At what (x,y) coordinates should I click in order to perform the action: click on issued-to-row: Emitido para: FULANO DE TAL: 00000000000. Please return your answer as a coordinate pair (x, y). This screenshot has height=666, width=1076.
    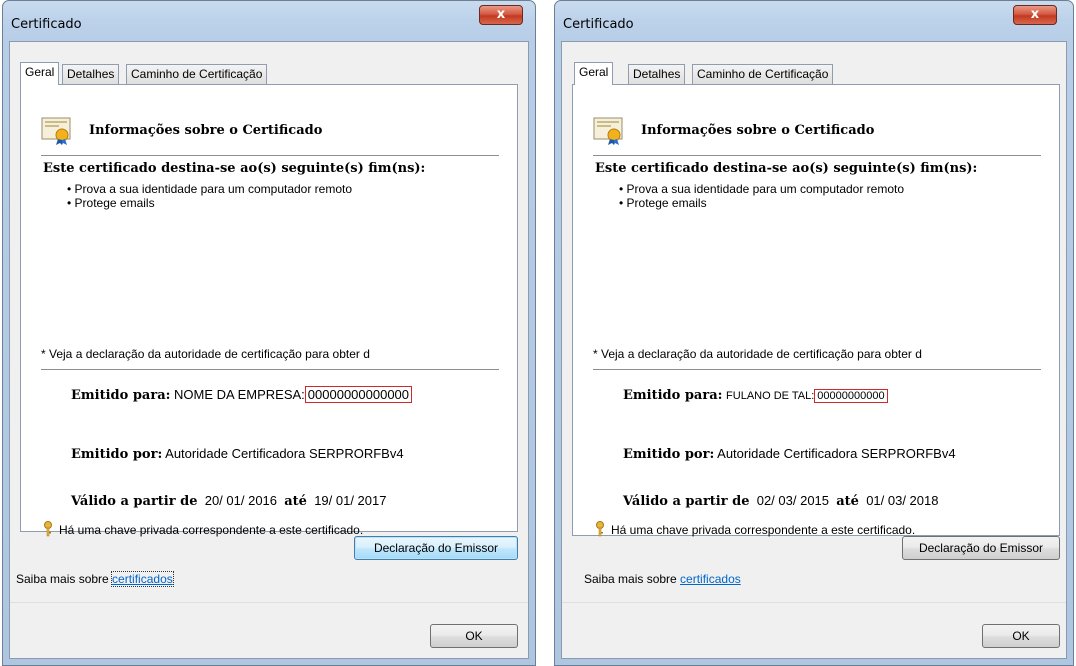
    Looking at the image, I should click on (755, 395).